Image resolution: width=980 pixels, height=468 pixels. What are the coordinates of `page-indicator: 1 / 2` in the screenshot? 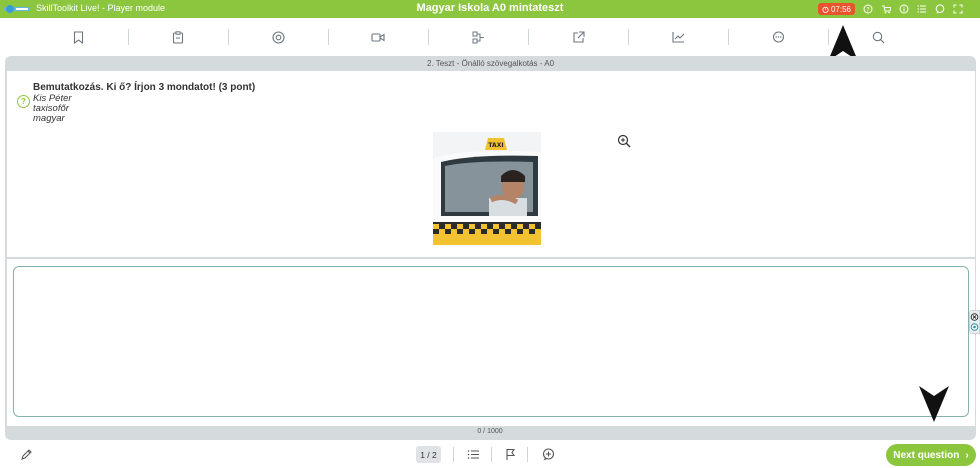 It's located at (428, 454).